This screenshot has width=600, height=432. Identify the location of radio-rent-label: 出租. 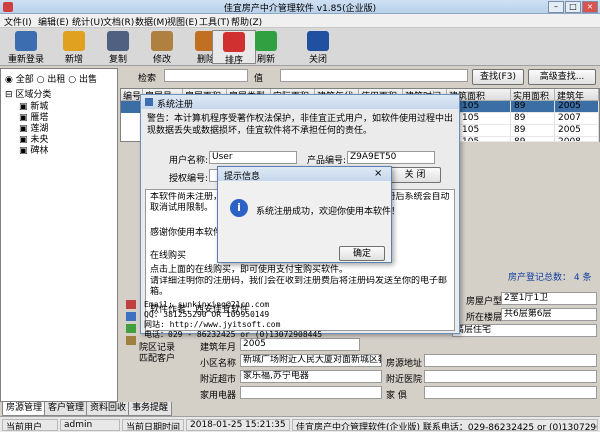
(56, 80).